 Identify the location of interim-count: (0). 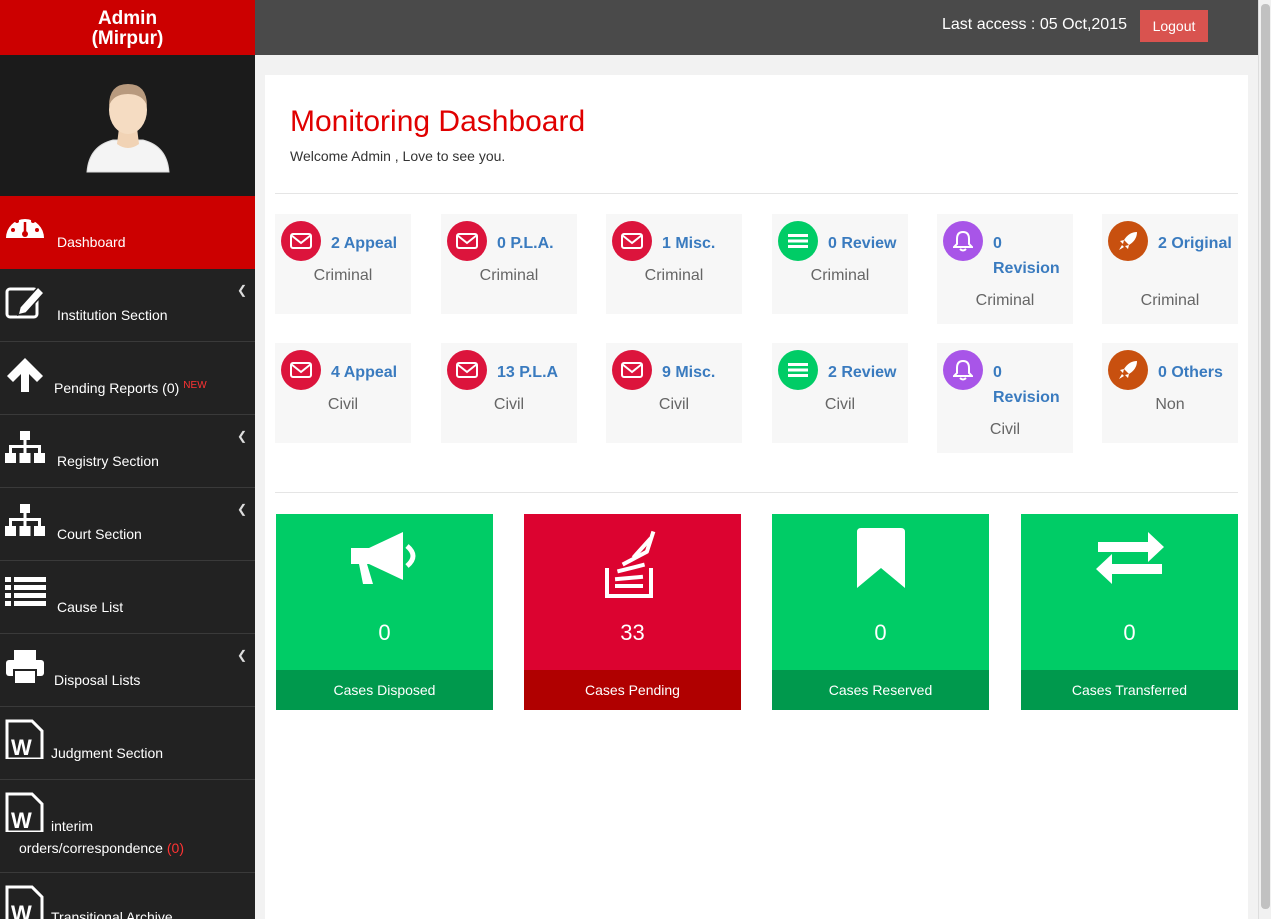
(175, 848).